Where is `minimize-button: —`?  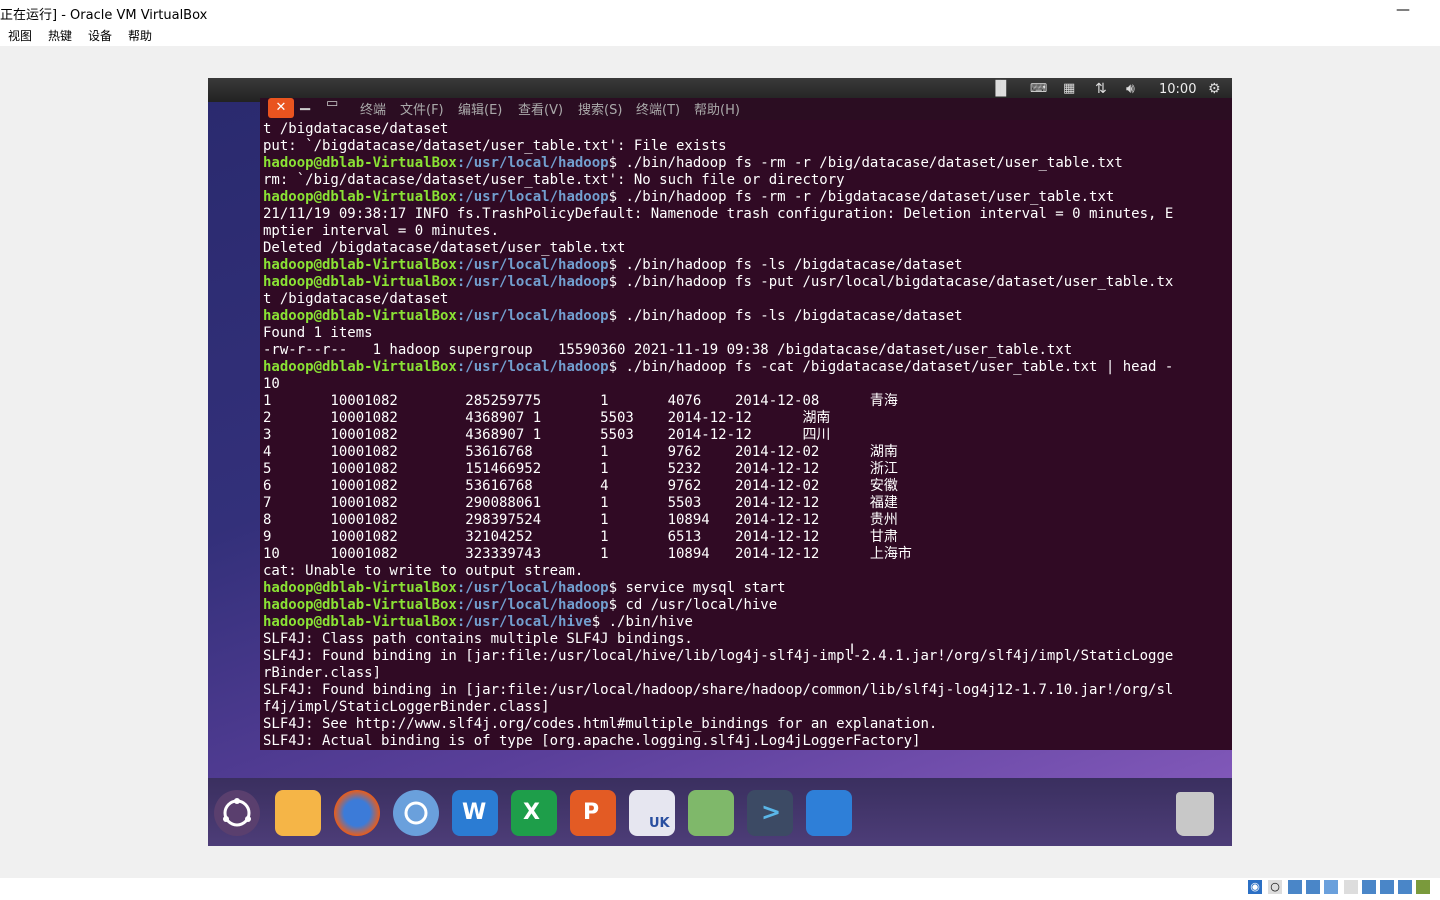 minimize-button: — is located at coordinates (1403, 10).